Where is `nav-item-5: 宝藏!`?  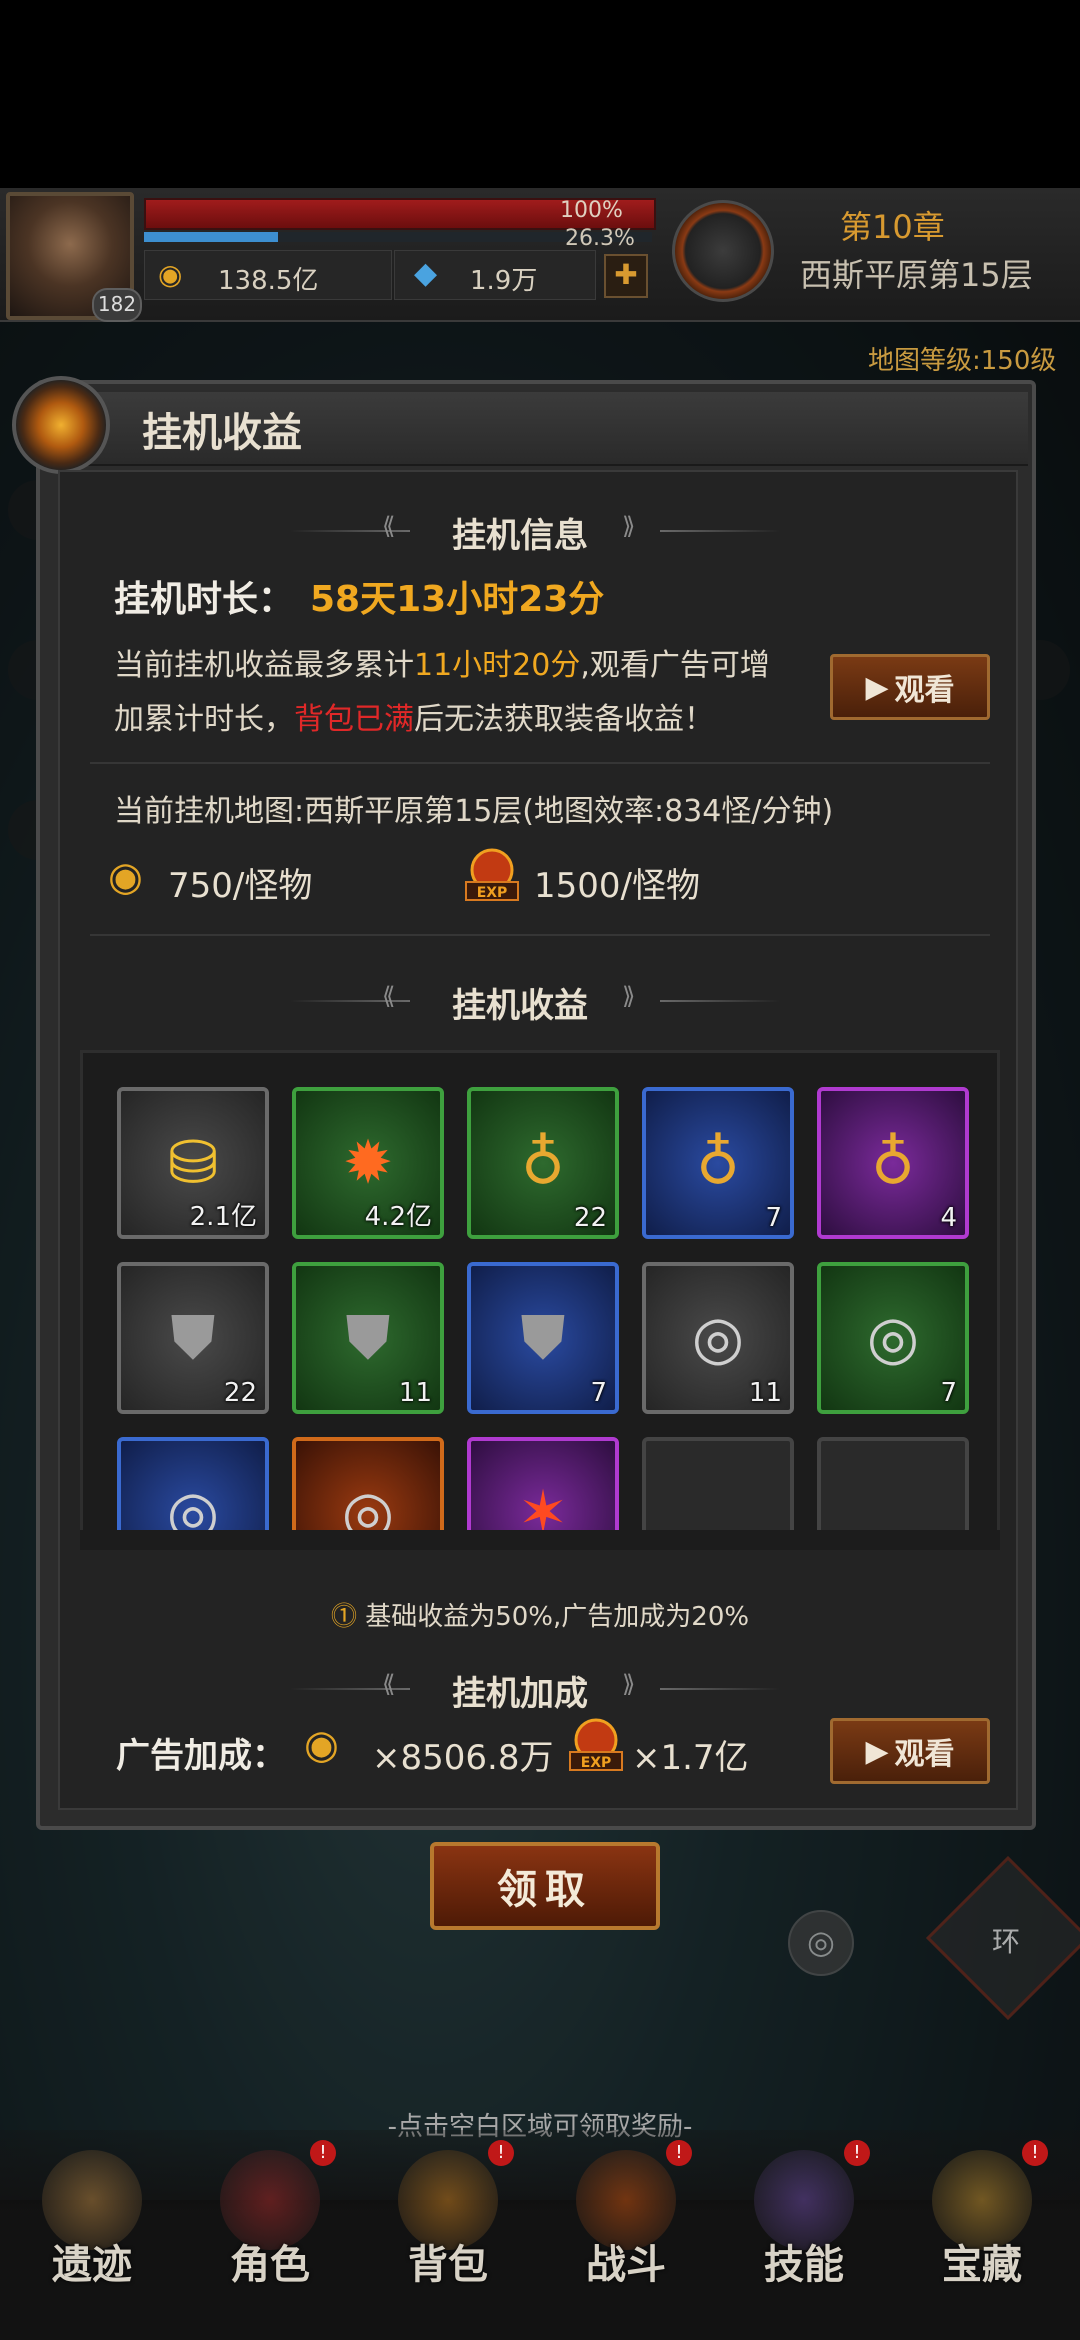 nav-item-5: 宝藏! is located at coordinates (982, 2230).